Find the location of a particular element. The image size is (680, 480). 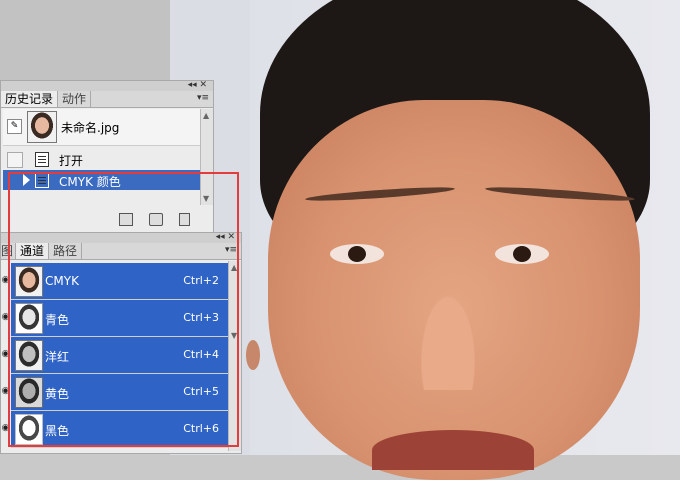

channel-shortcut: Ctrl+5 is located at coordinates (201, 391).